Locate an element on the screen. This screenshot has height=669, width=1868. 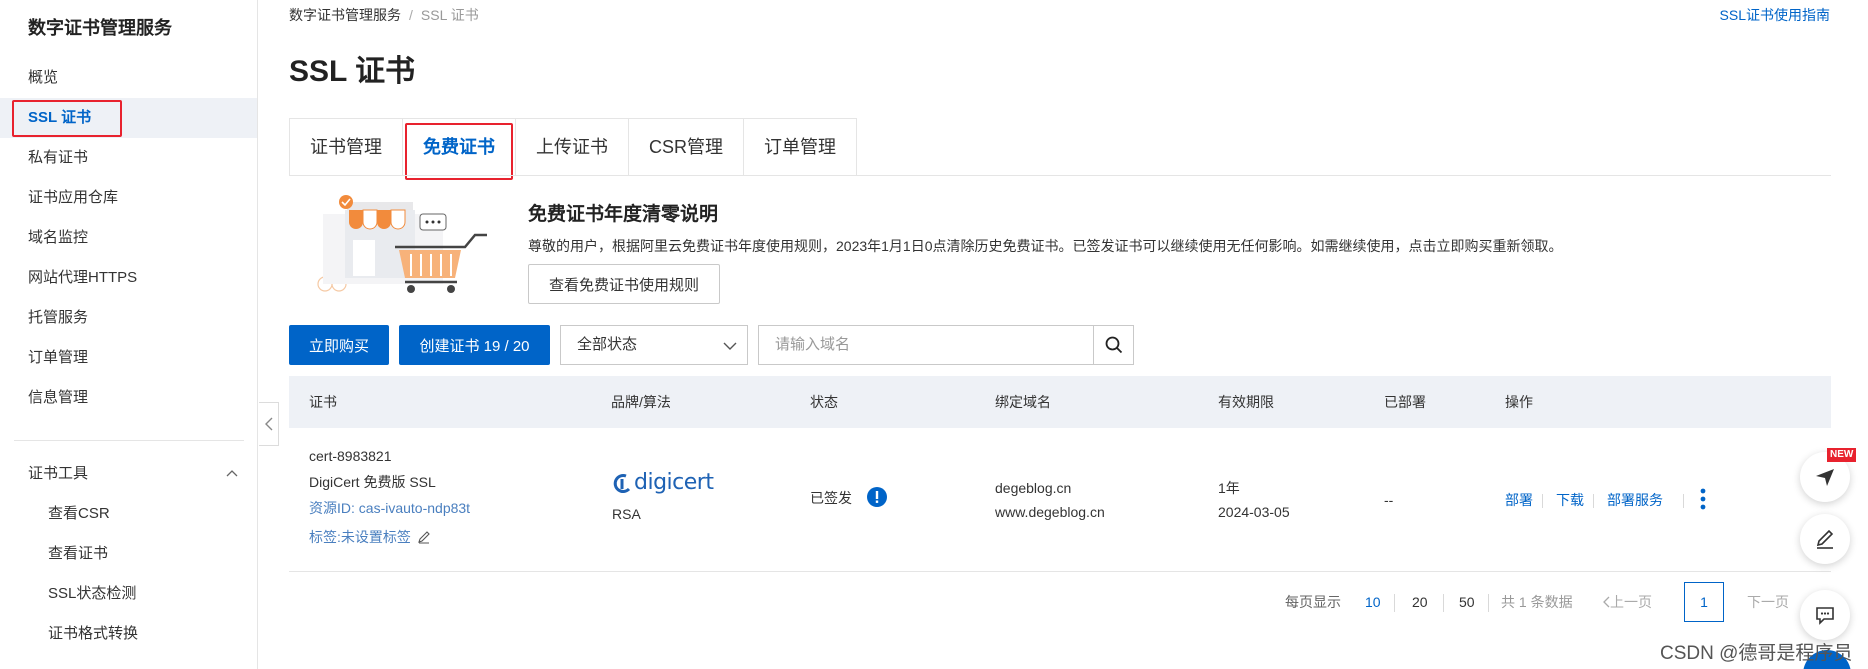
next-page-button: 下一页 is located at coordinates (1768, 602).